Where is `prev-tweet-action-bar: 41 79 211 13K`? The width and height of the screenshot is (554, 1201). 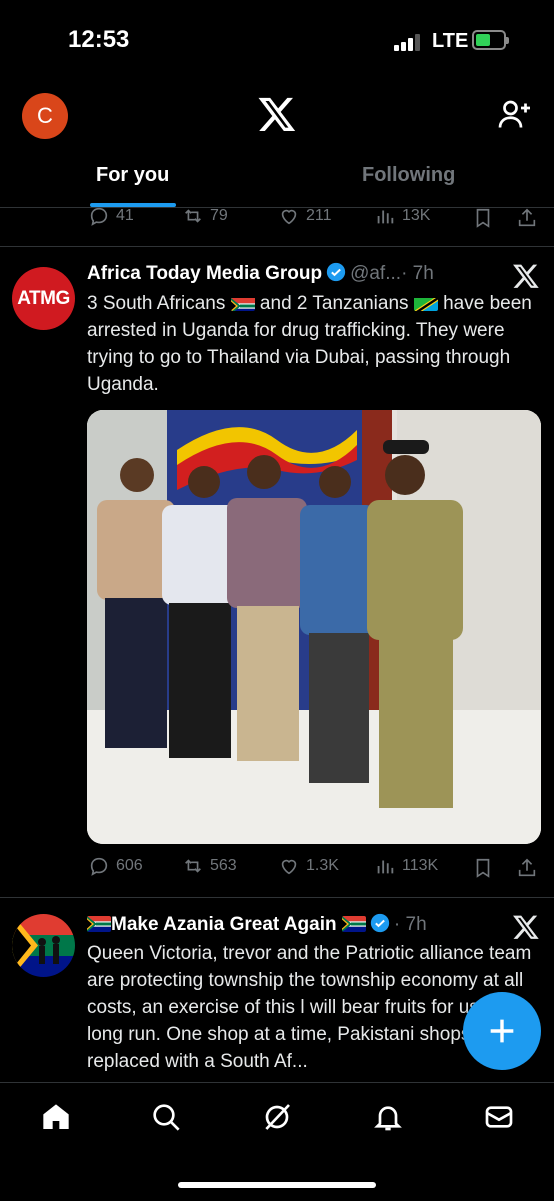 prev-tweet-action-bar: 41 79 211 13K is located at coordinates (314, 219).